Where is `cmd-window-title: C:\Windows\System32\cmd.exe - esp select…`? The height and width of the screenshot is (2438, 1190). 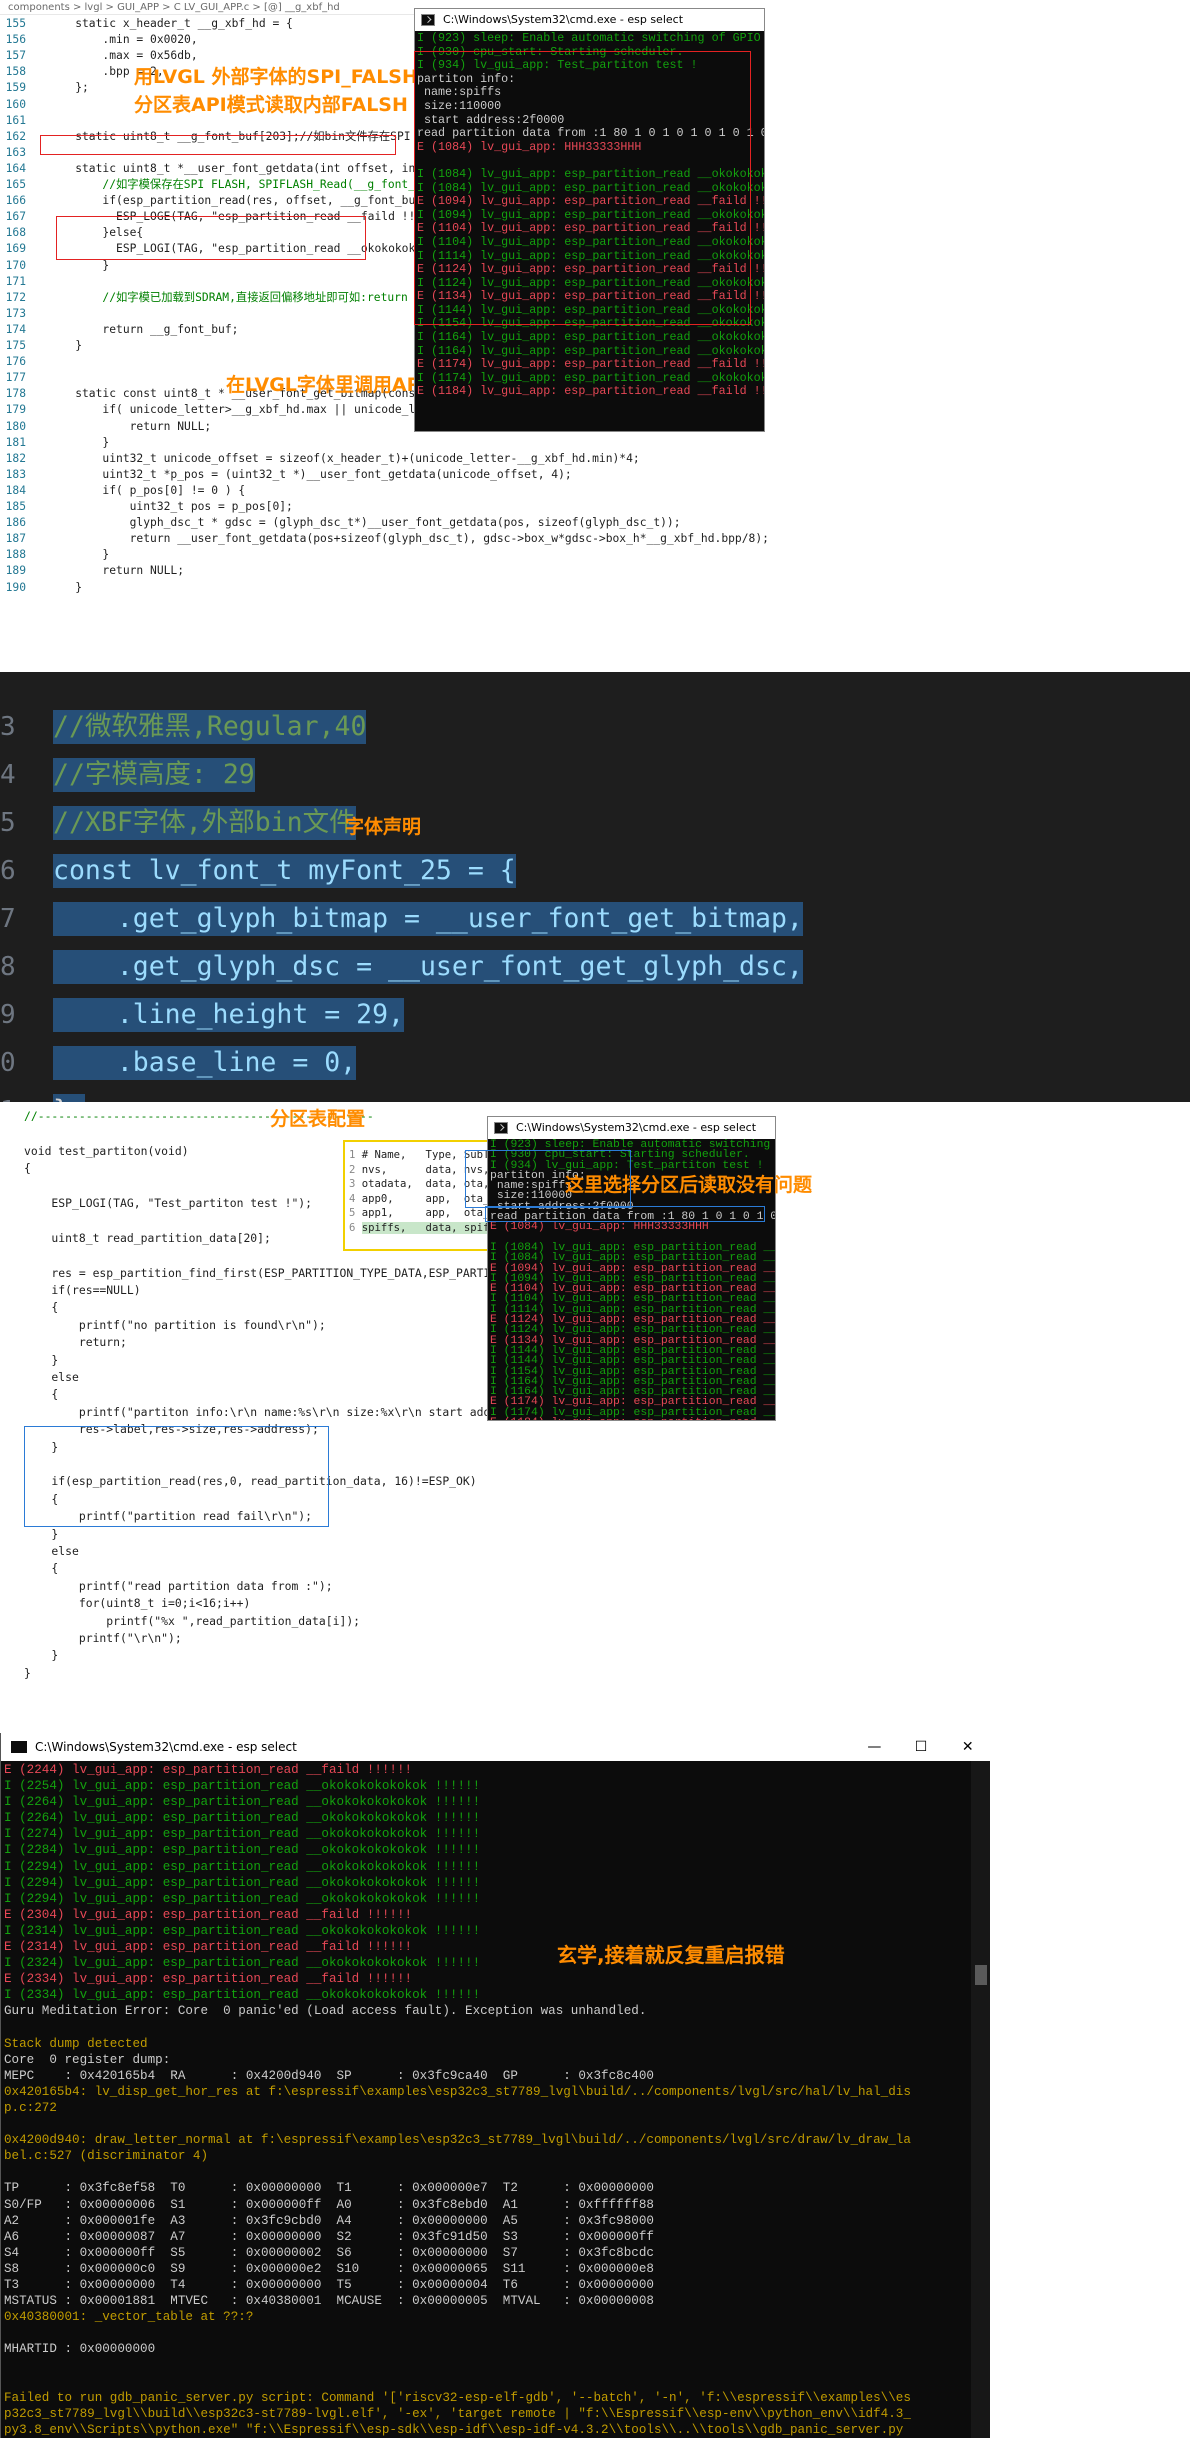
cmd-window-title: C:\Windows\System32\cmd.exe - esp select… is located at coordinates (495, 1747).